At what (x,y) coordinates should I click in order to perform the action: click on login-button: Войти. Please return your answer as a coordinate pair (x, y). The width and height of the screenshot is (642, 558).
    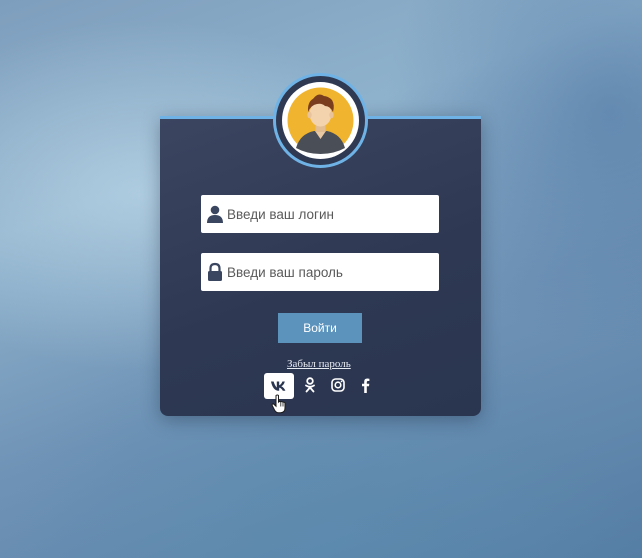
    Looking at the image, I should click on (320, 328).